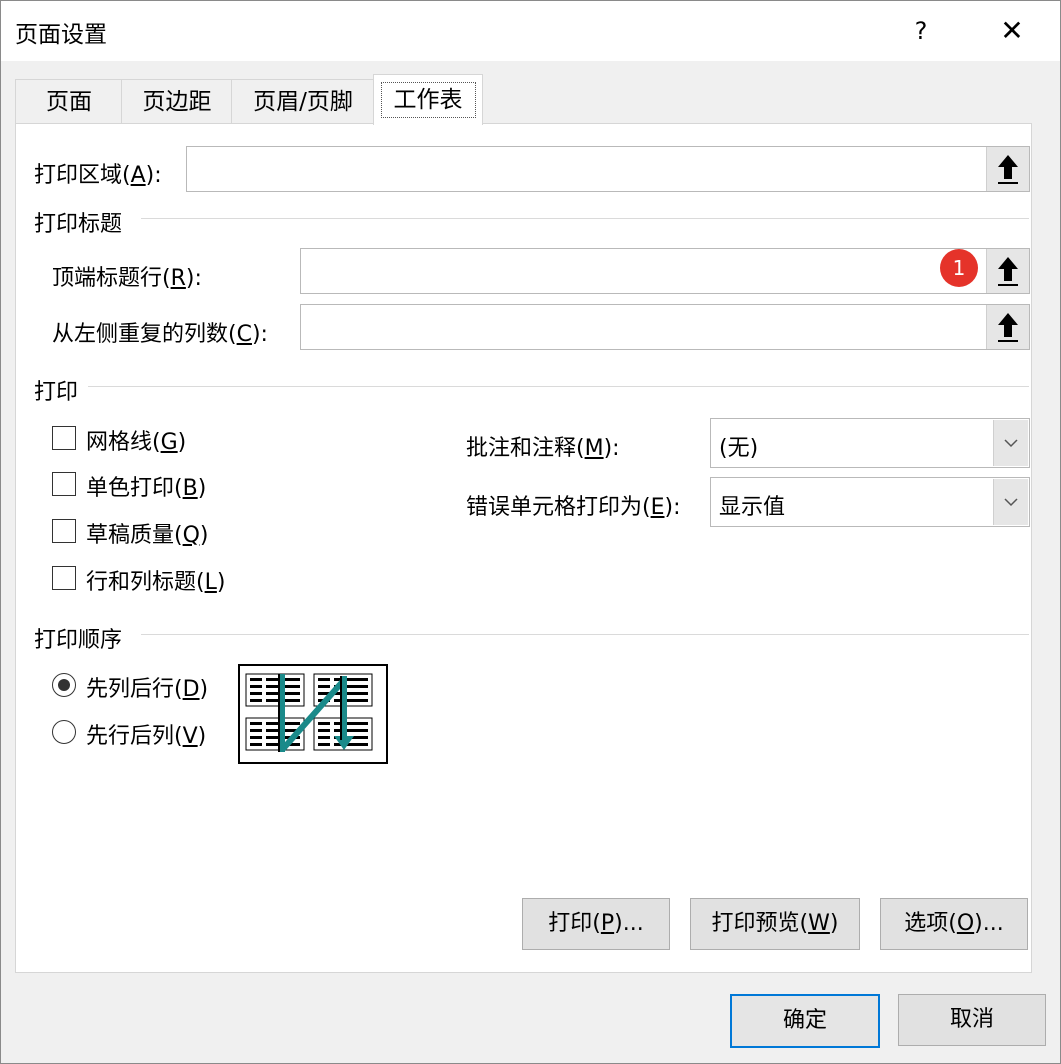 The height and width of the screenshot is (1064, 1061). Describe the element at coordinates (136, 442) in the screenshot. I see `gridlines-label: 网格线(G)` at that location.